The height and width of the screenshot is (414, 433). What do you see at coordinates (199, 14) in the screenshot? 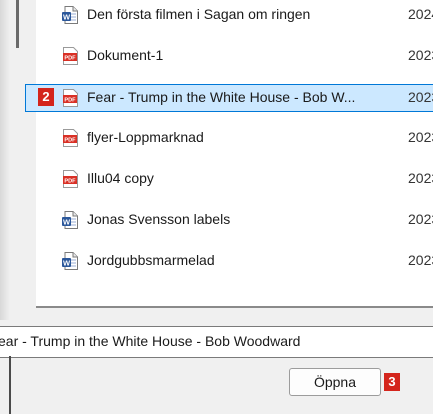
I see `file-name: Den första filmen i Sagan om ringen` at bounding box center [199, 14].